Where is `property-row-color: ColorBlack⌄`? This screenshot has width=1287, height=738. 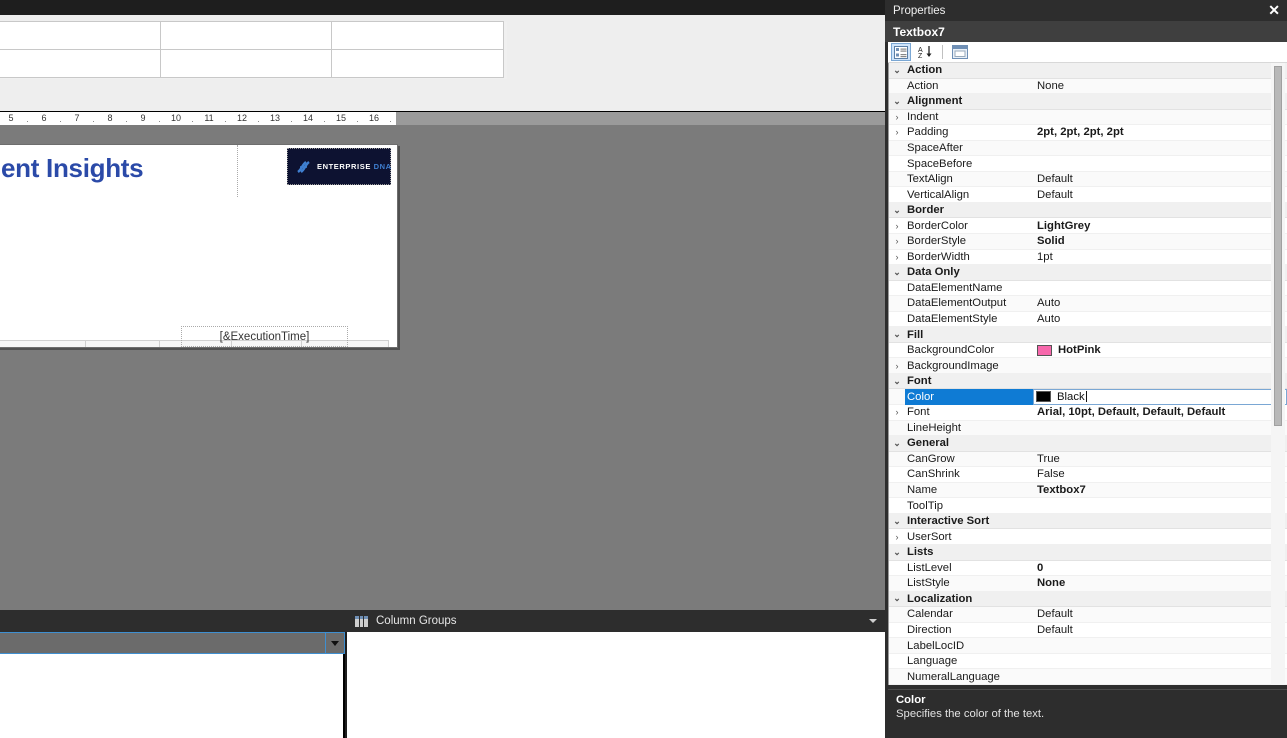 property-row-color: ColorBlack⌄ is located at coordinates (1088, 397).